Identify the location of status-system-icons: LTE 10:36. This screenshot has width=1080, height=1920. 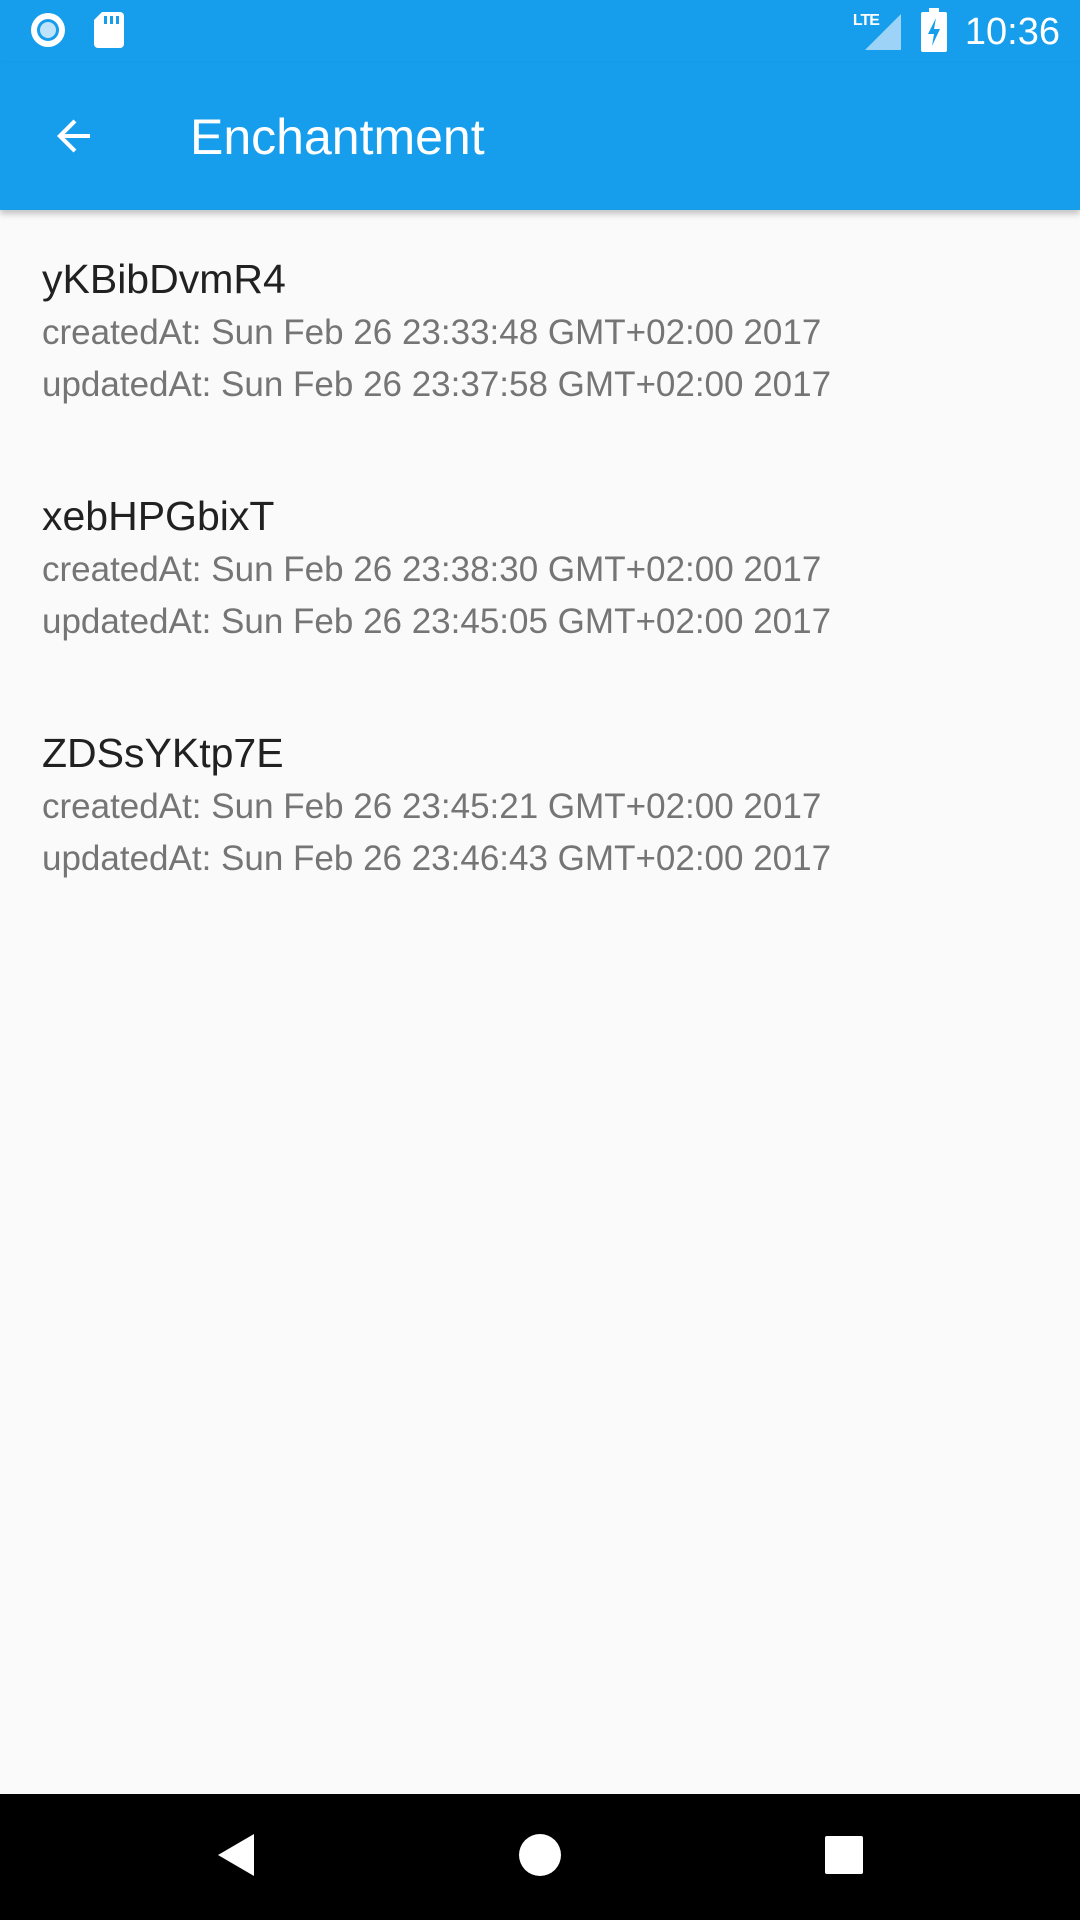
(956, 32).